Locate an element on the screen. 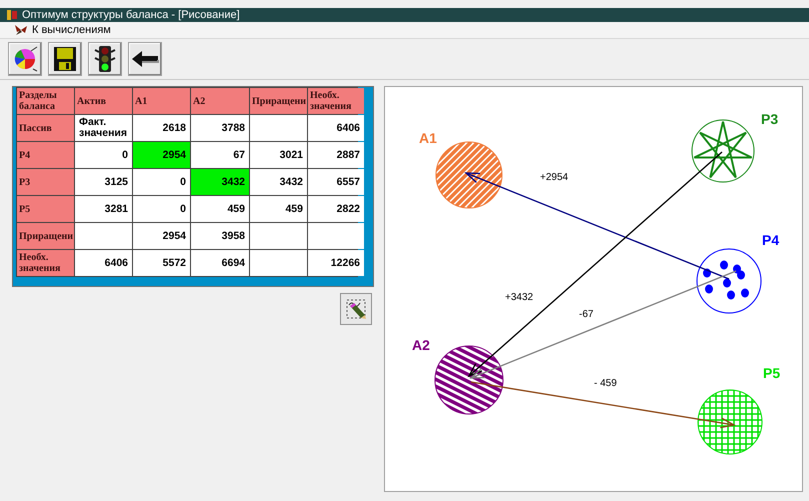  pencil-icon is located at coordinates (356, 309).